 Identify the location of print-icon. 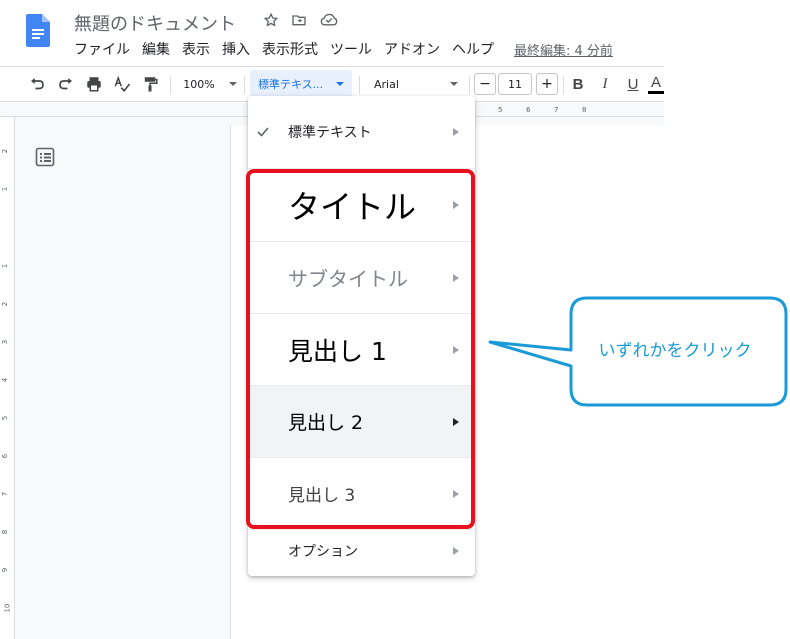
(94, 84).